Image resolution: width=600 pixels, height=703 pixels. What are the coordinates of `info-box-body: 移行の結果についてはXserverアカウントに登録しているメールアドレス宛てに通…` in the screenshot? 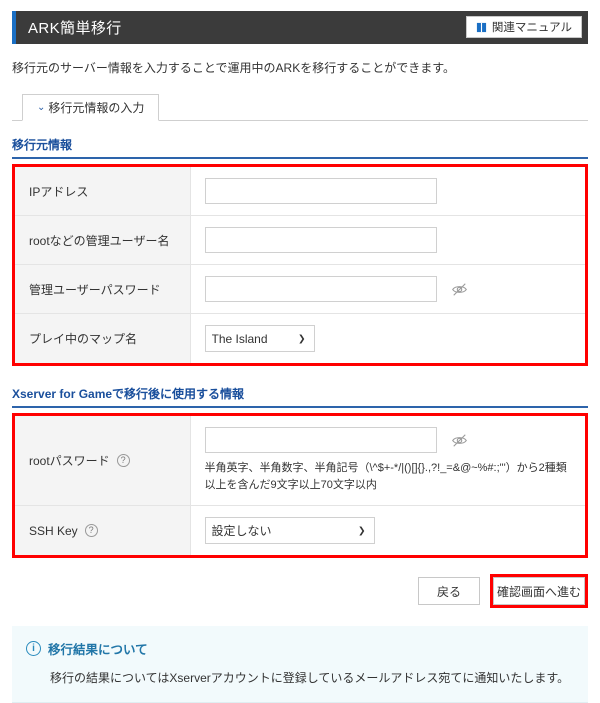 It's located at (310, 678).